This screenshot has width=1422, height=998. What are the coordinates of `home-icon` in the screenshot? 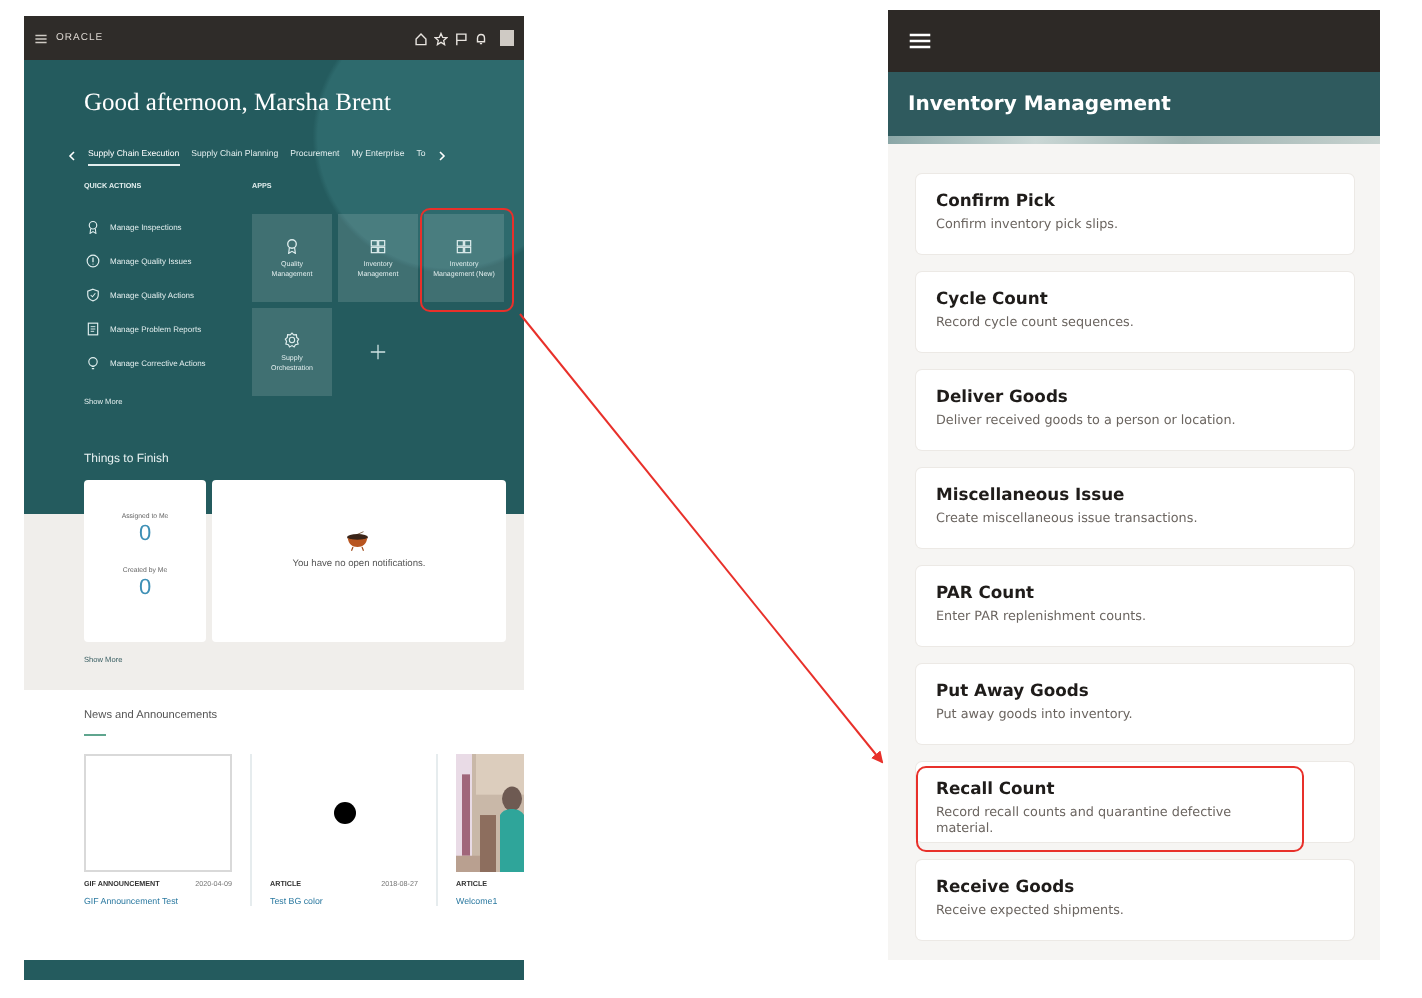 It's located at (421, 38).